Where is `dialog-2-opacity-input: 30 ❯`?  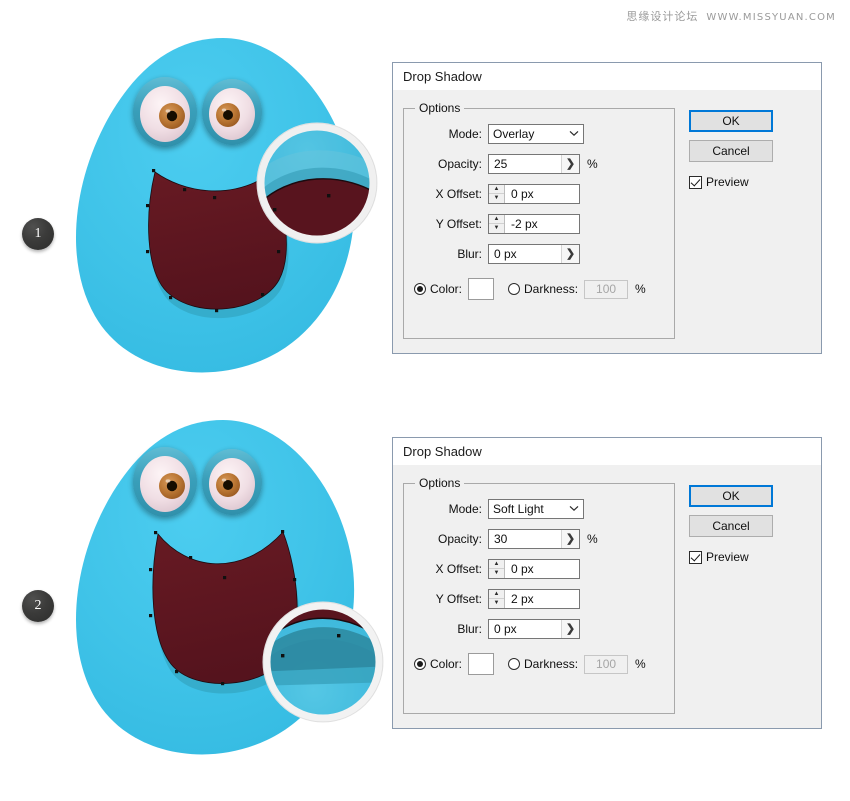
dialog-2-opacity-input: 30 ❯ is located at coordinates (534, 538).